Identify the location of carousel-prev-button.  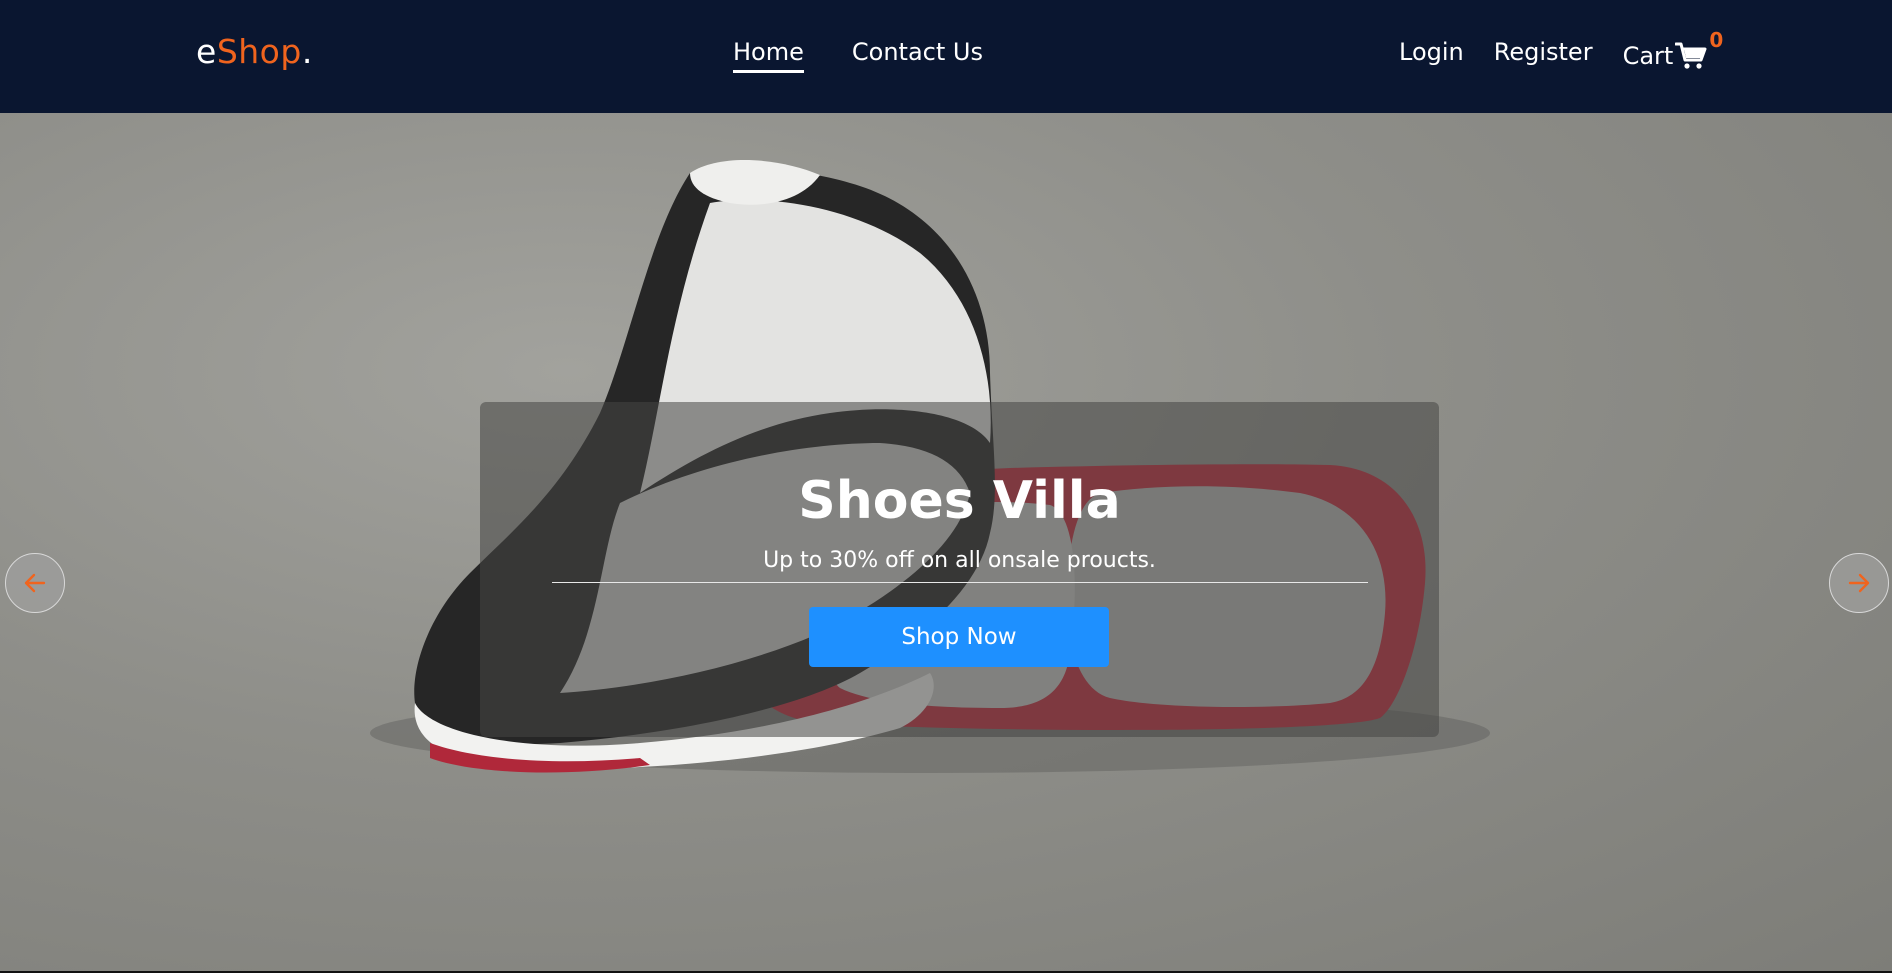
(35, 583).